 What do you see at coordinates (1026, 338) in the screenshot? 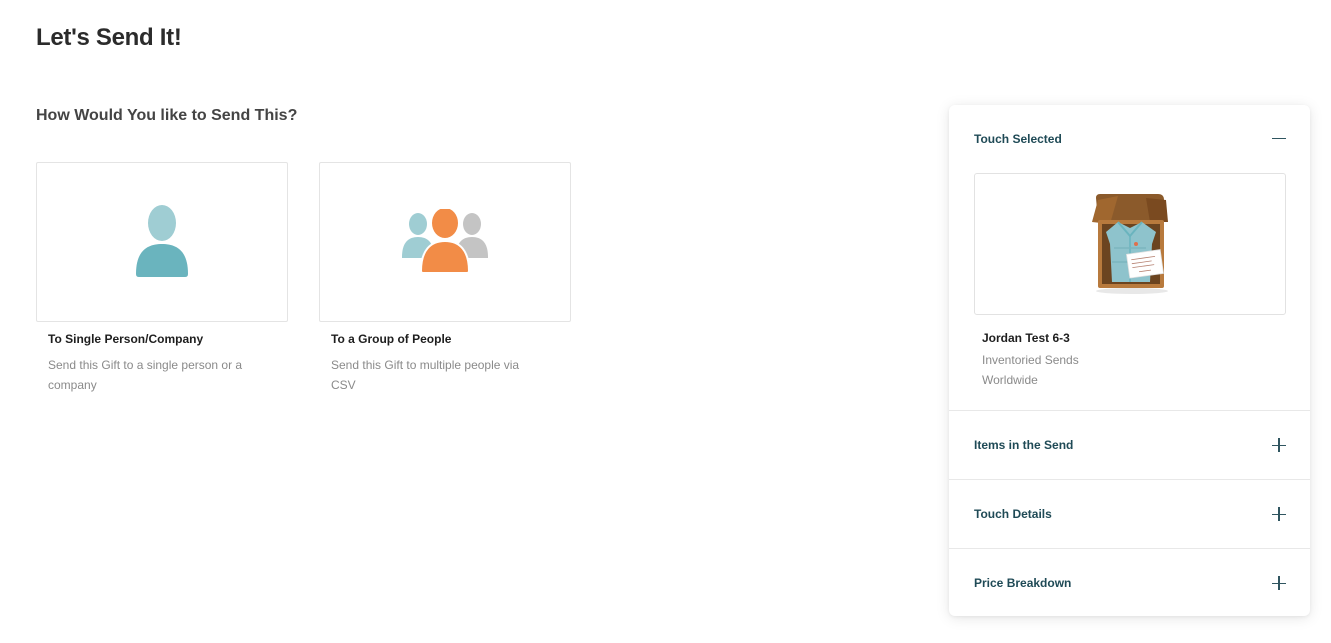
I see `touch-name: Jordan Test 6-3` at bounding box center [1026, 338].